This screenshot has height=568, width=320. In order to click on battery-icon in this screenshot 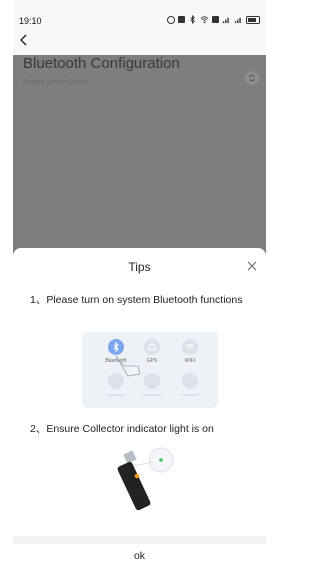, I will do `click(253, 19)`.